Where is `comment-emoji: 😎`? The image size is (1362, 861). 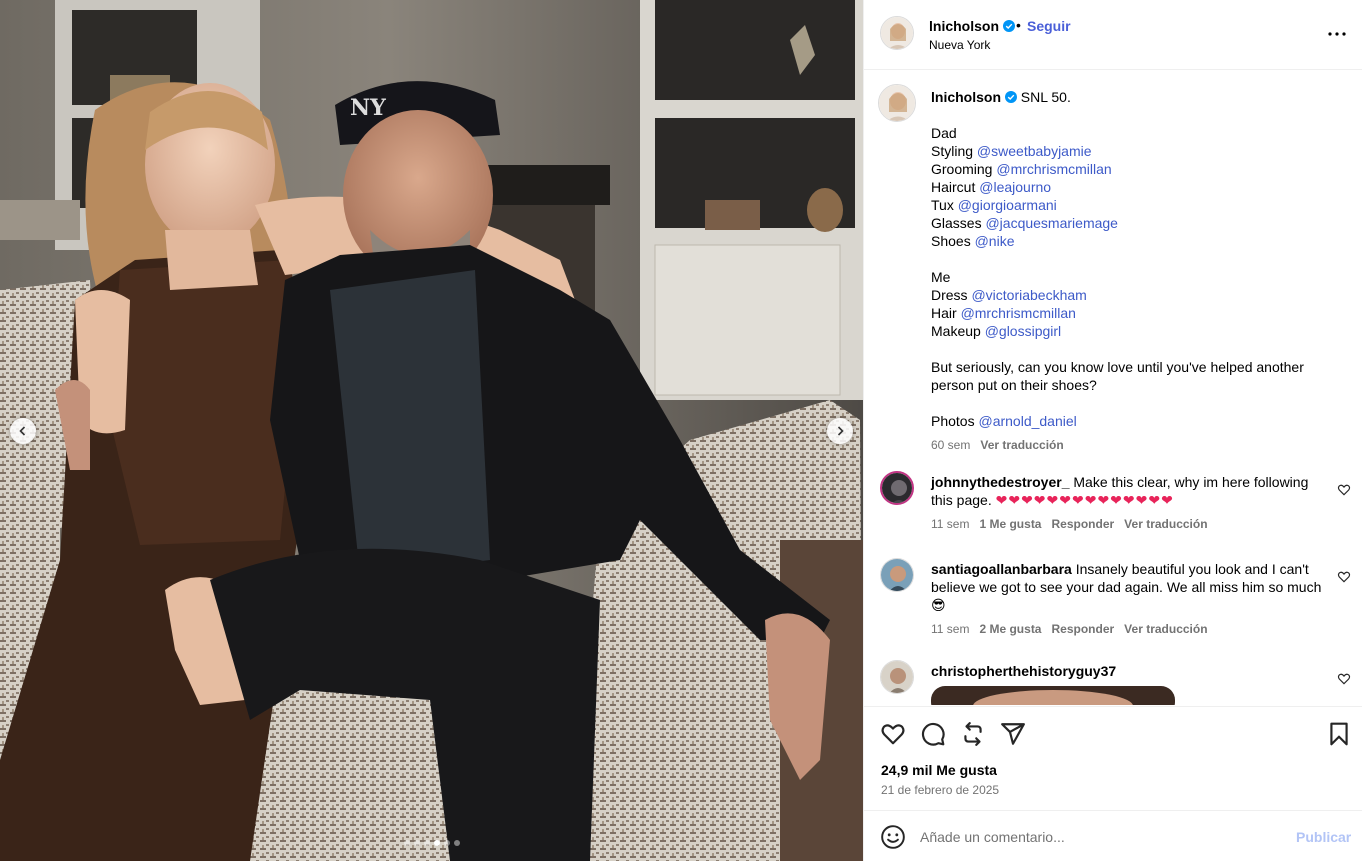
comment-emoji: 😎 is located at coordinates (938, 605).